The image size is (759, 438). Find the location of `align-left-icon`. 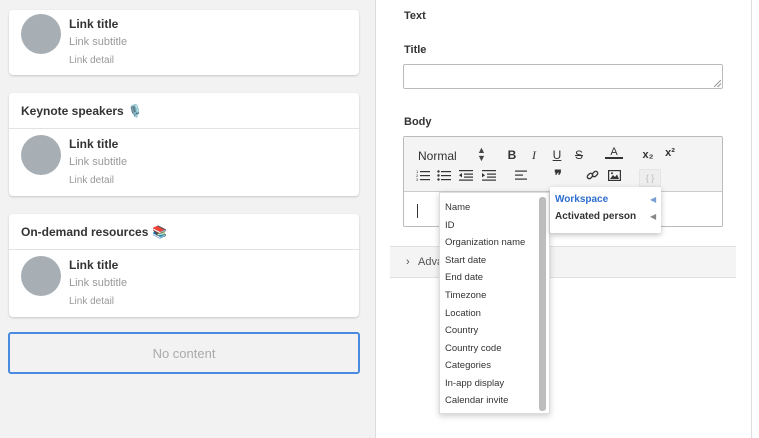

align-left-icon is located at coordinates (522, 175).